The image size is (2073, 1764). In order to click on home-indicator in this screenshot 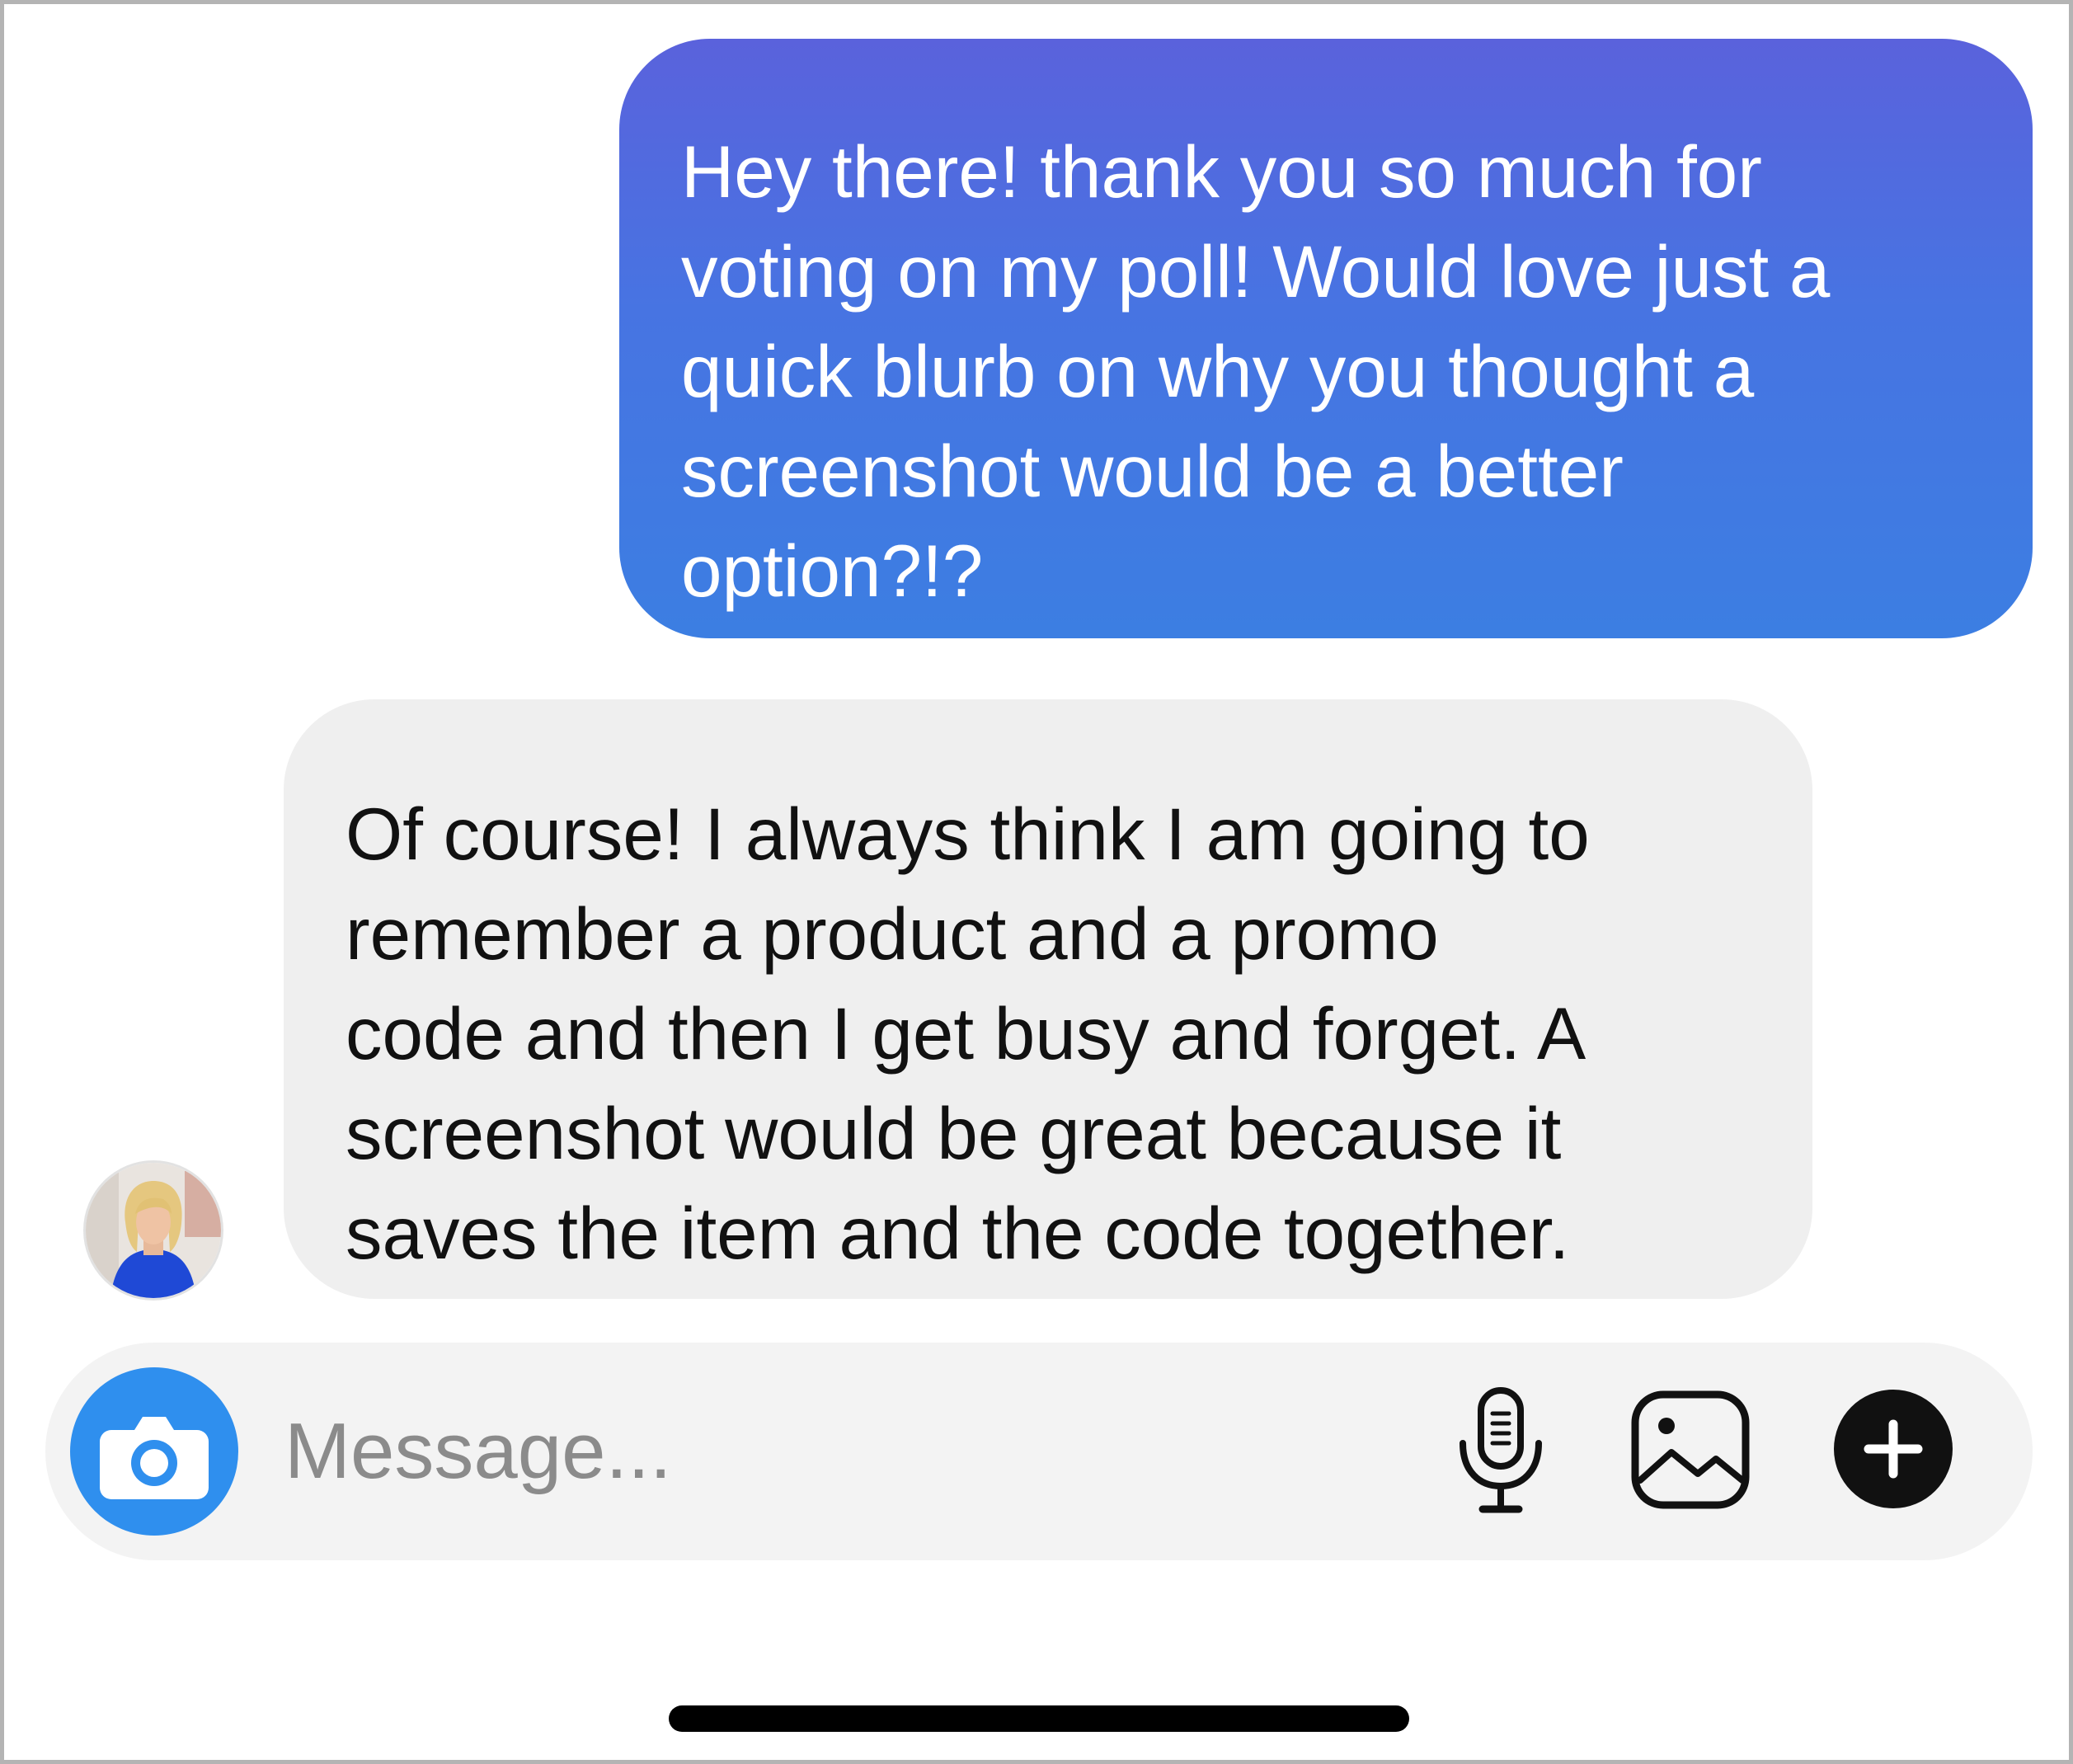, I will do `click(1039, 1719)`.